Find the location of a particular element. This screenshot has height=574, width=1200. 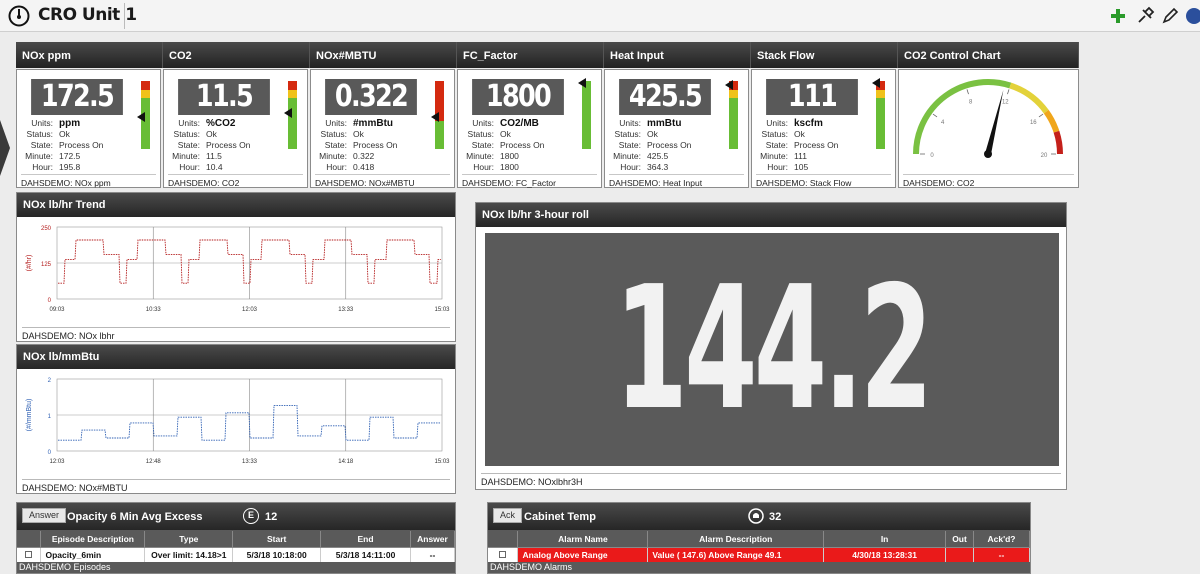

kpi-header-co2-control: CO2 Control Chart is located at coordinates (988, 55).